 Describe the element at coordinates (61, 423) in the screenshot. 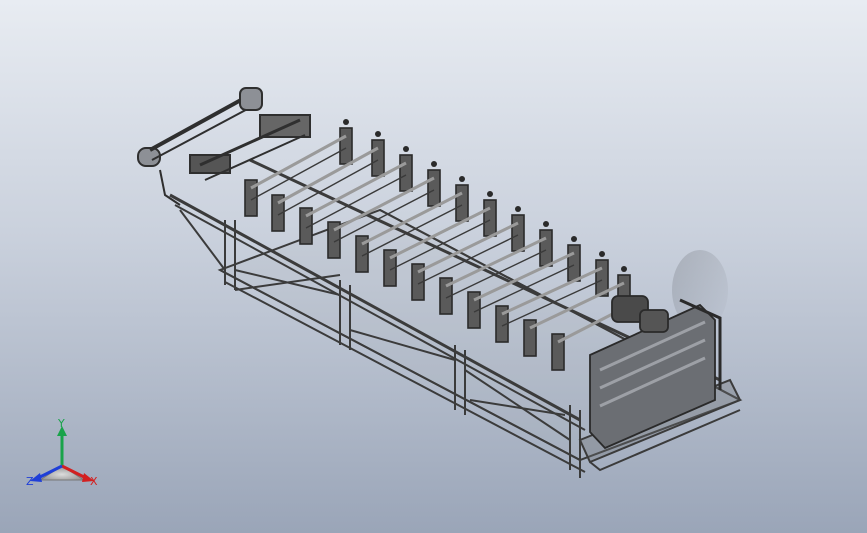

I see `y-axis-label: Y` at that location.